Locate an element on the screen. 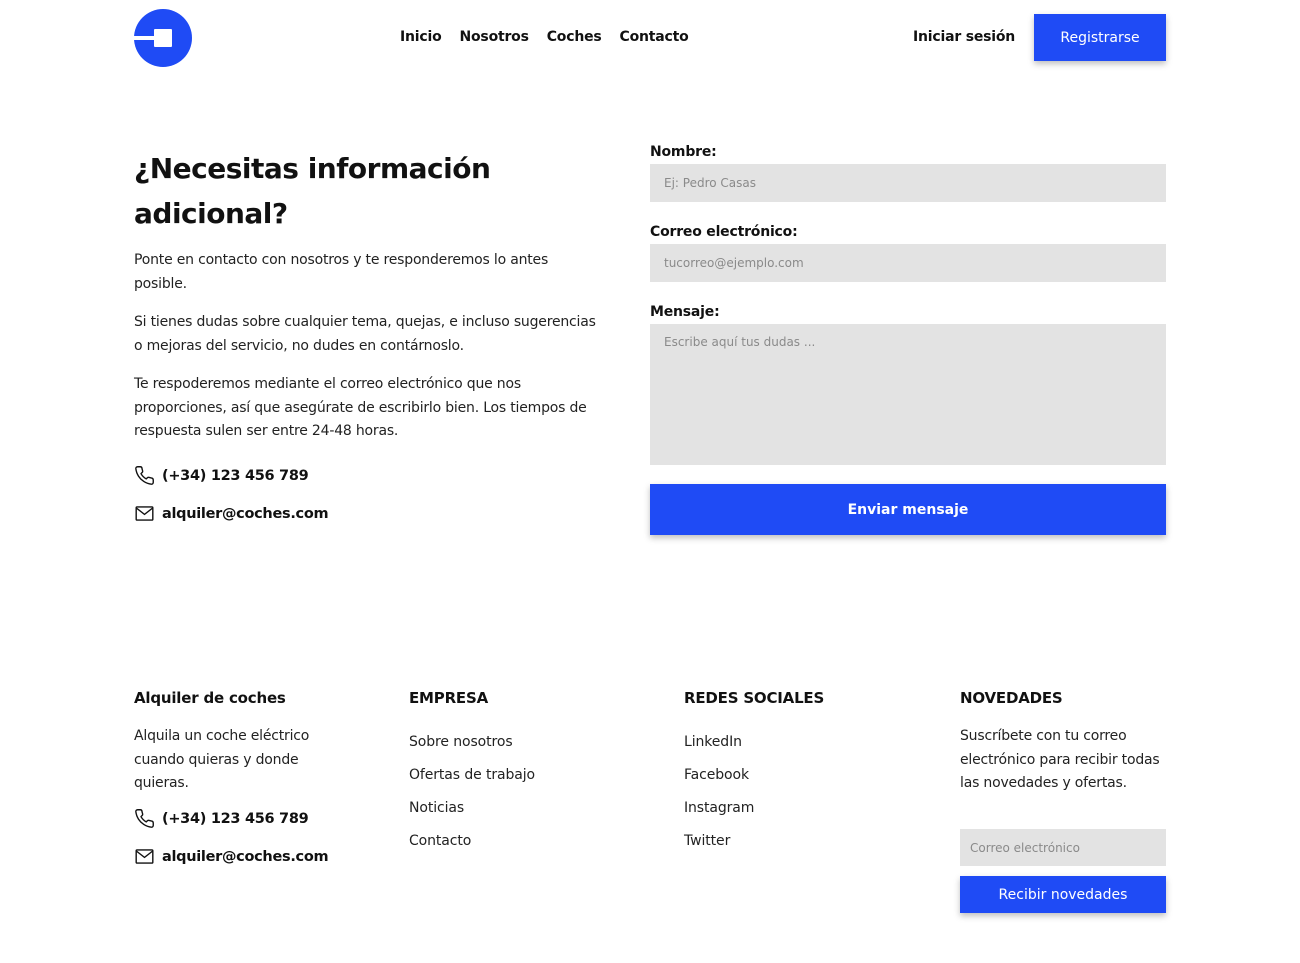 Image resolution: width=1300 pixels, height=963 pixels. contact-phone: (+34) 123 456 789 is located at coordinates (221, 475).